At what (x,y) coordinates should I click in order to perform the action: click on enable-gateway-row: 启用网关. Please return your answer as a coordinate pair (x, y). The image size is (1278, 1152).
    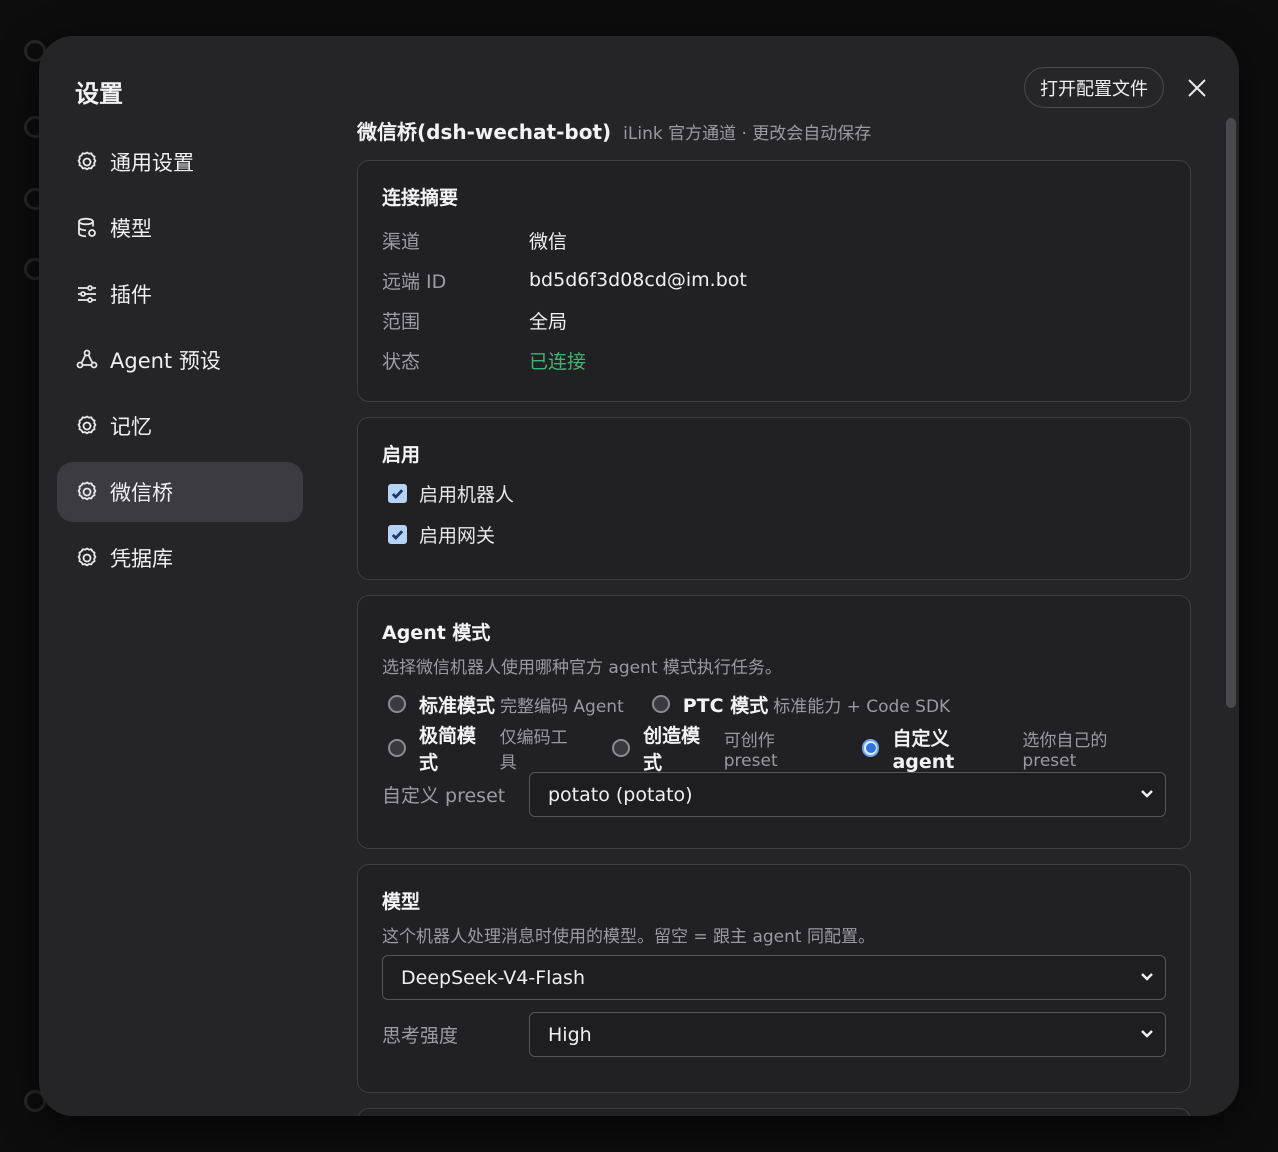
    Looking at the image, I should click on (774, 534).